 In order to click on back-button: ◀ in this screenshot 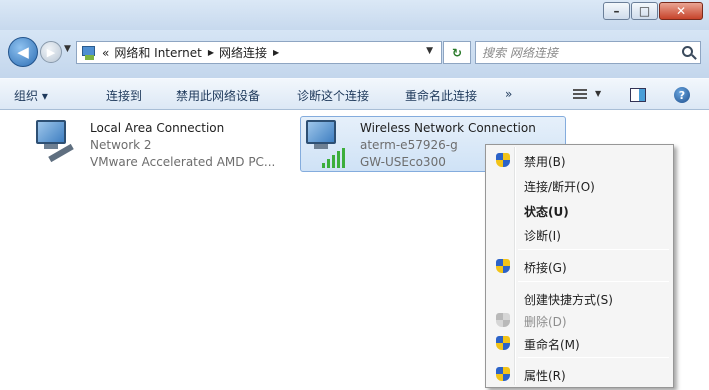, I will do `click(23, 52)`.